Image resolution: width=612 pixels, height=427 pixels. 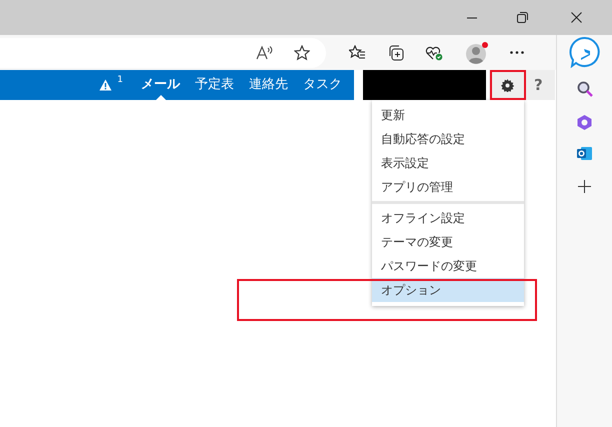 What do you see at coordinates (538, 85) in the screenshot?
I see `help-button: ?` at bounding box center [538, 85].